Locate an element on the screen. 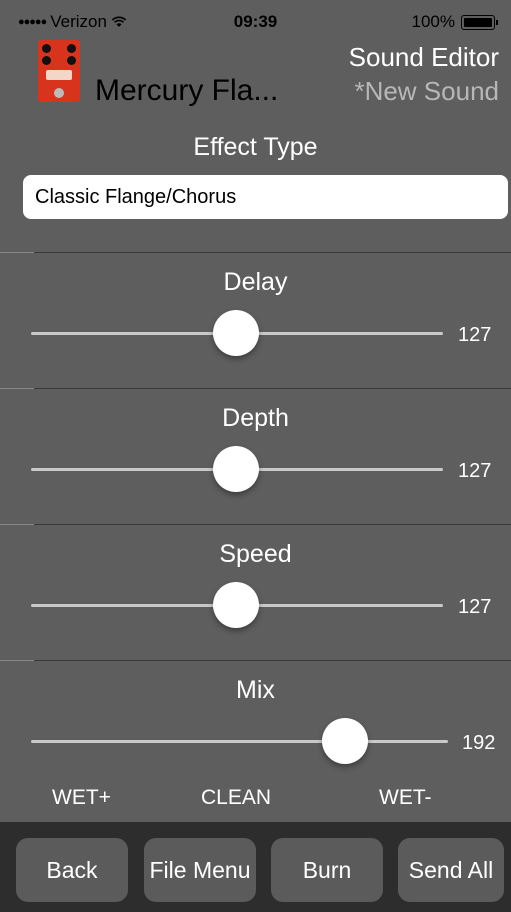 Image resolution: width=511 pixels, height=912 pixels. mix-wet-plus-label: WET+ is located at coordinates (81, 797).